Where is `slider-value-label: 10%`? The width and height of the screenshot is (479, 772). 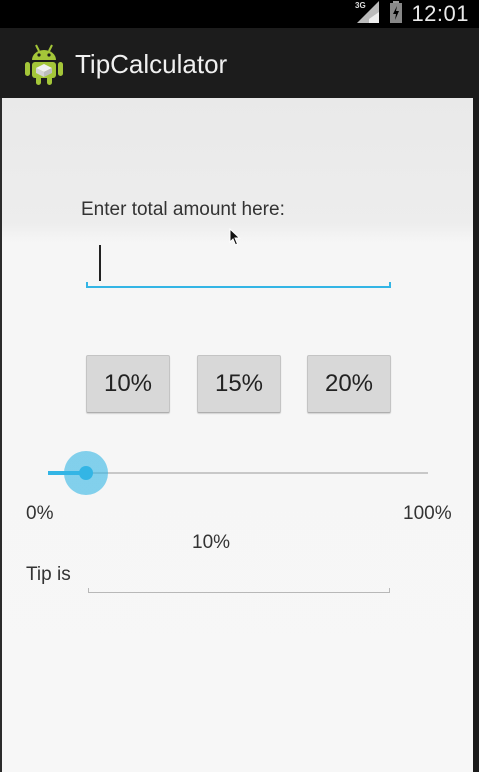
slider-value-label: 10% is located at coordinates (211, 542).